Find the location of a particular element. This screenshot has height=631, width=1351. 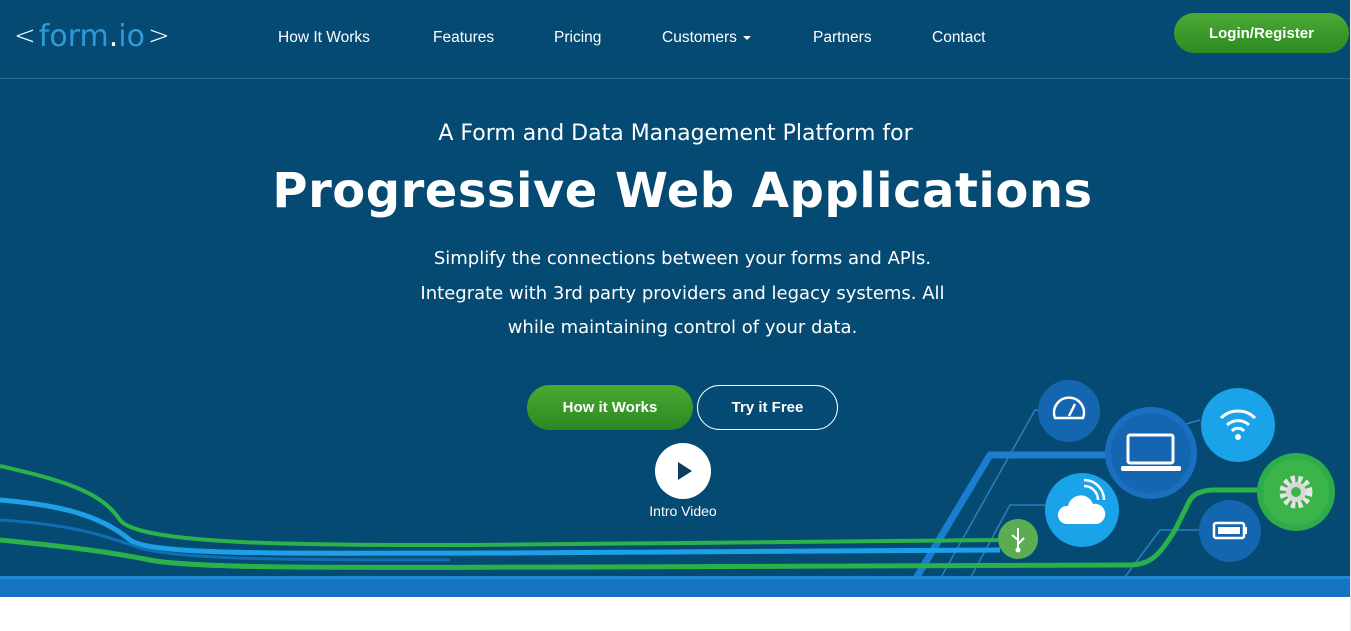

nav-partners: Partners is located at coordinates (842, 38).